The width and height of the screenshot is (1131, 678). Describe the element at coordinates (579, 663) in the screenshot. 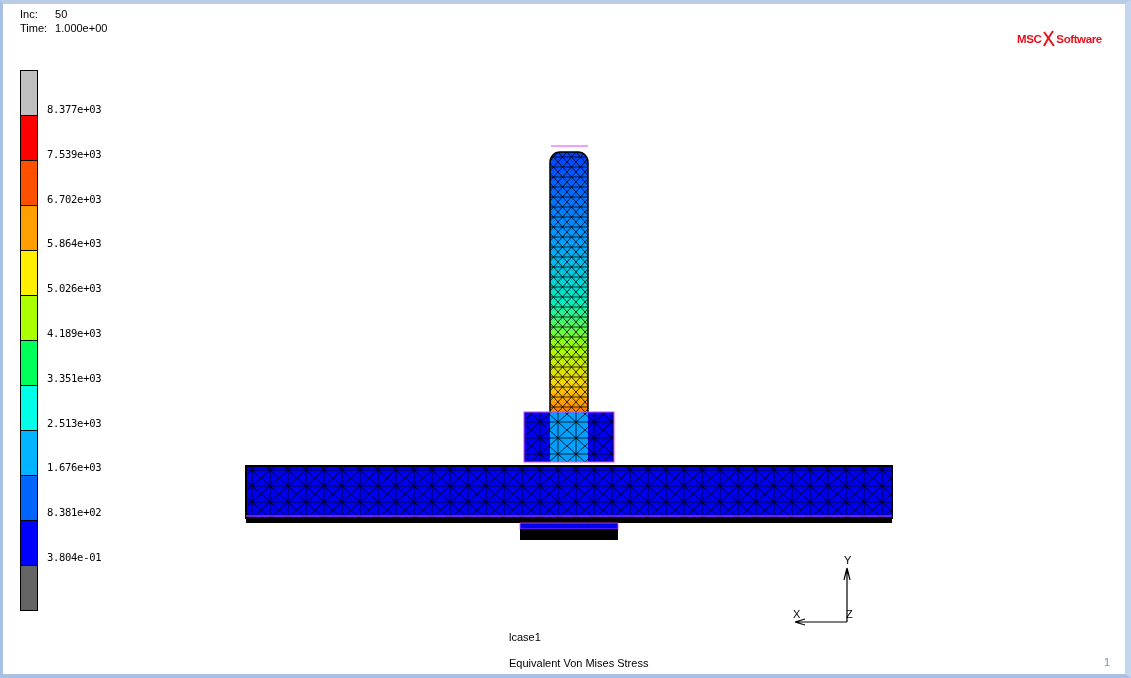

I see `result-quantity-label: Equivalent Von Mises Stress` at that location.